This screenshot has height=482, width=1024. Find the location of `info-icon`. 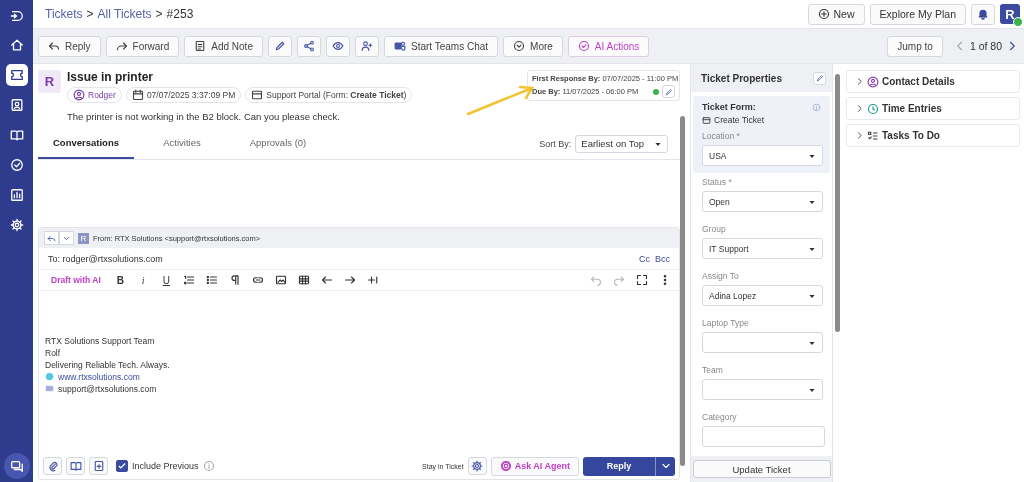

info-icon is located at coordinates (208, 466).